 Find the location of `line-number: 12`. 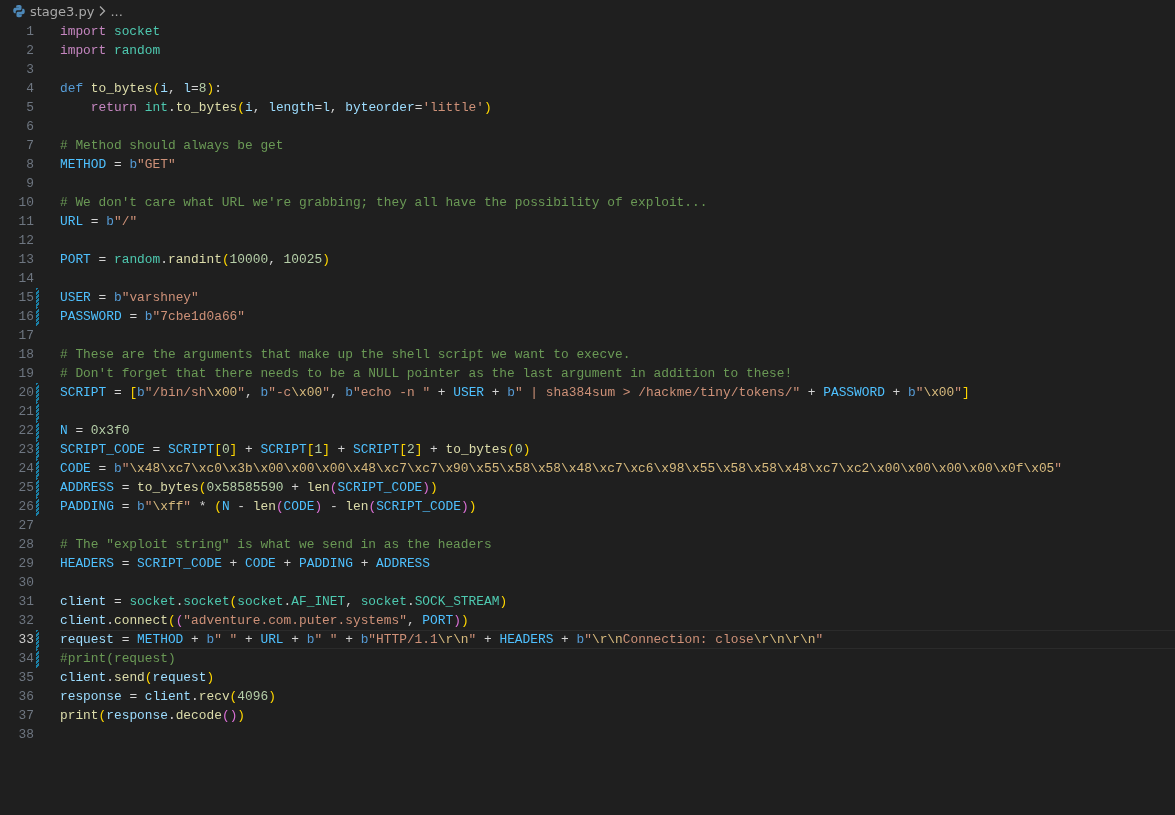

line-number: 12 is located at coordinates (25, 241).